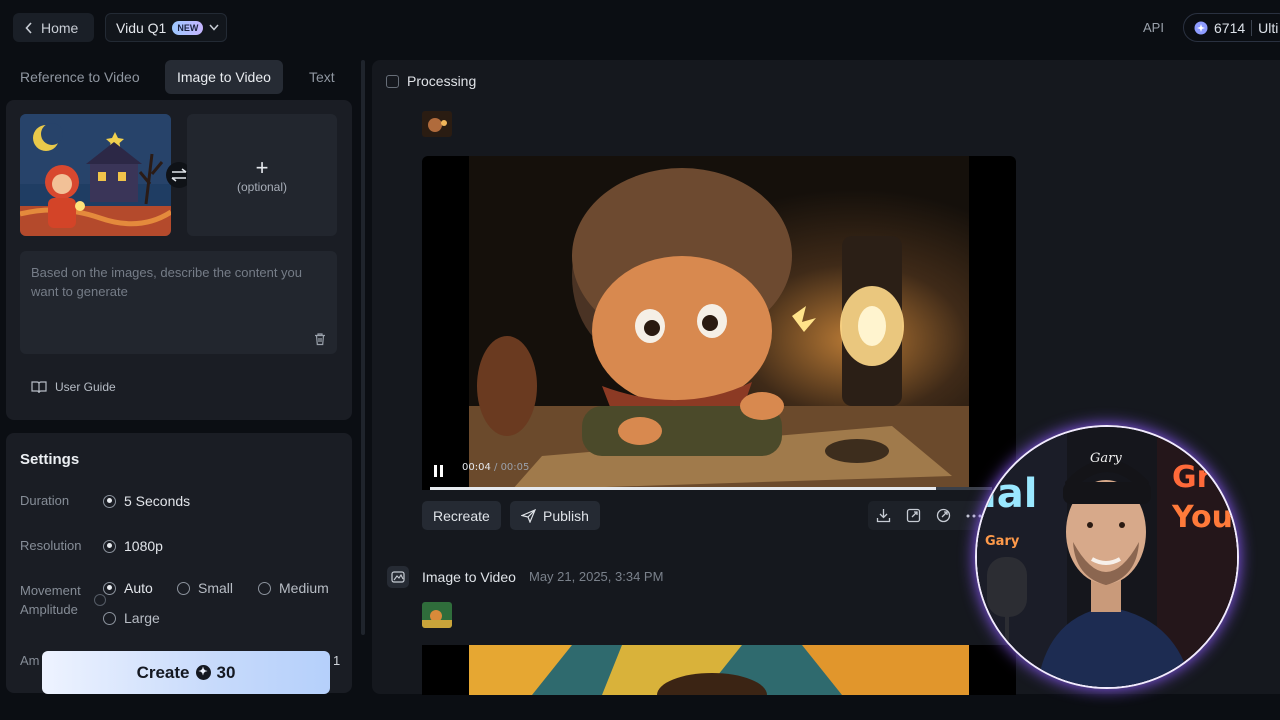  Describe the element at coordinates (214, 27) in the screenshot. I see `chevron-down-icon` at that location.